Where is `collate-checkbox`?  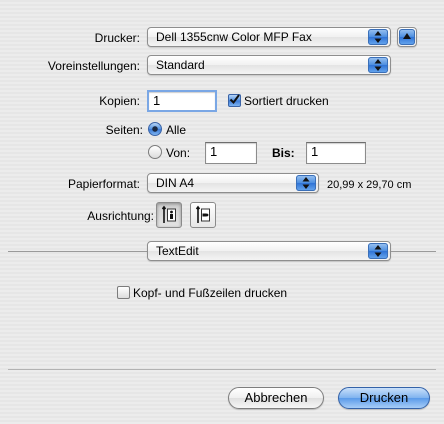 collate-checkbox is located at coordinates (234, 100).